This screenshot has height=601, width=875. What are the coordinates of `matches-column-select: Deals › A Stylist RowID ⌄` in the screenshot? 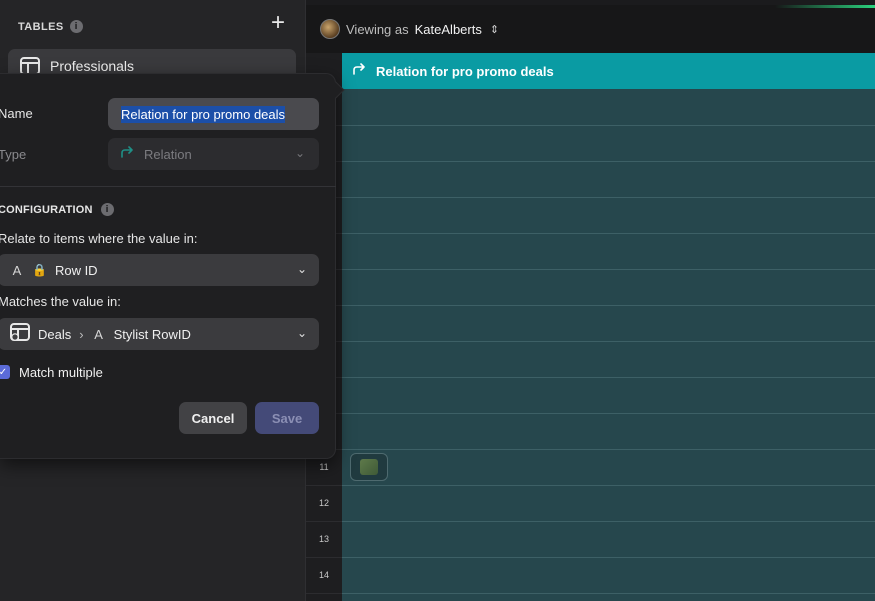 It's located at (159, 334).